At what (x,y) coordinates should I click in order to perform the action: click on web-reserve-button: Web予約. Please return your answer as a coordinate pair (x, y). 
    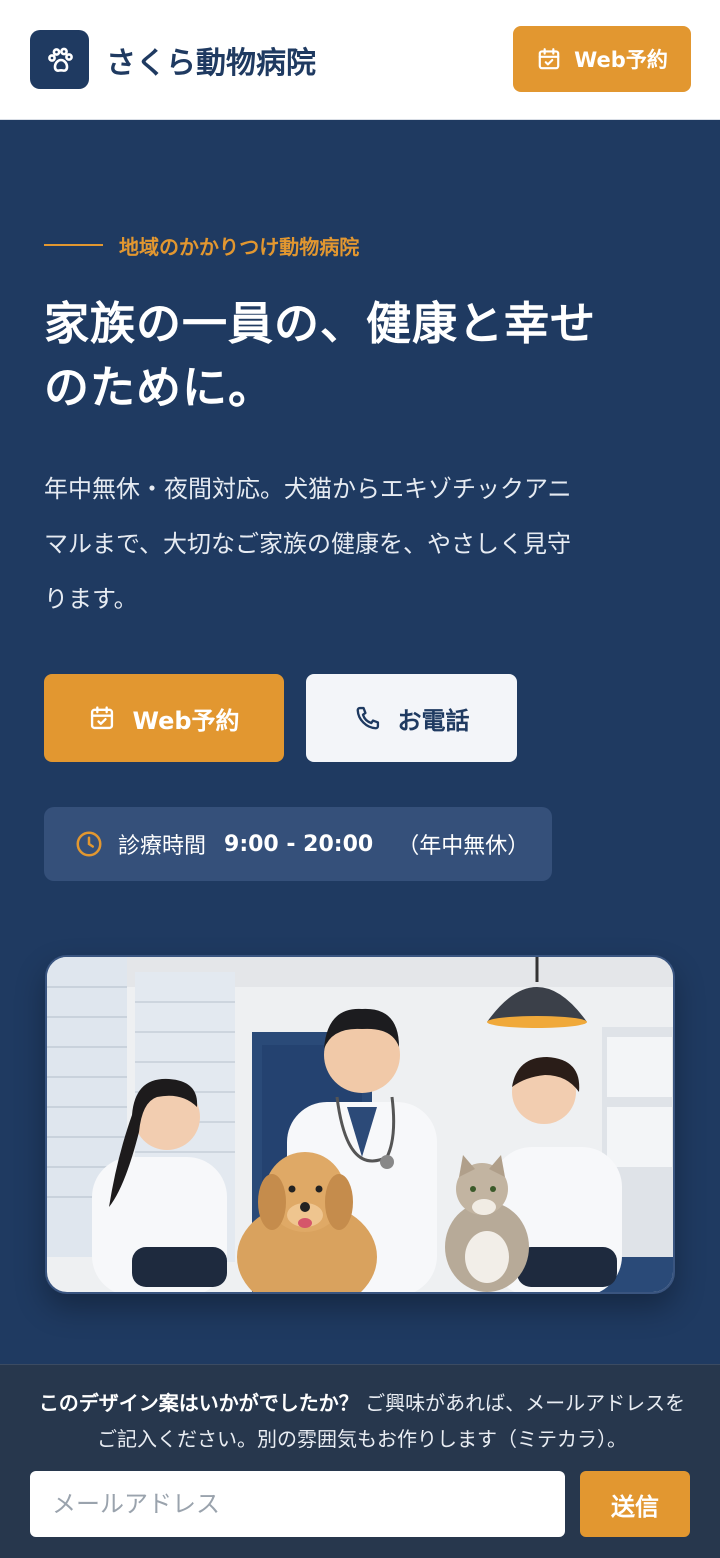
    Looking at the image, I should click on (164, 718).